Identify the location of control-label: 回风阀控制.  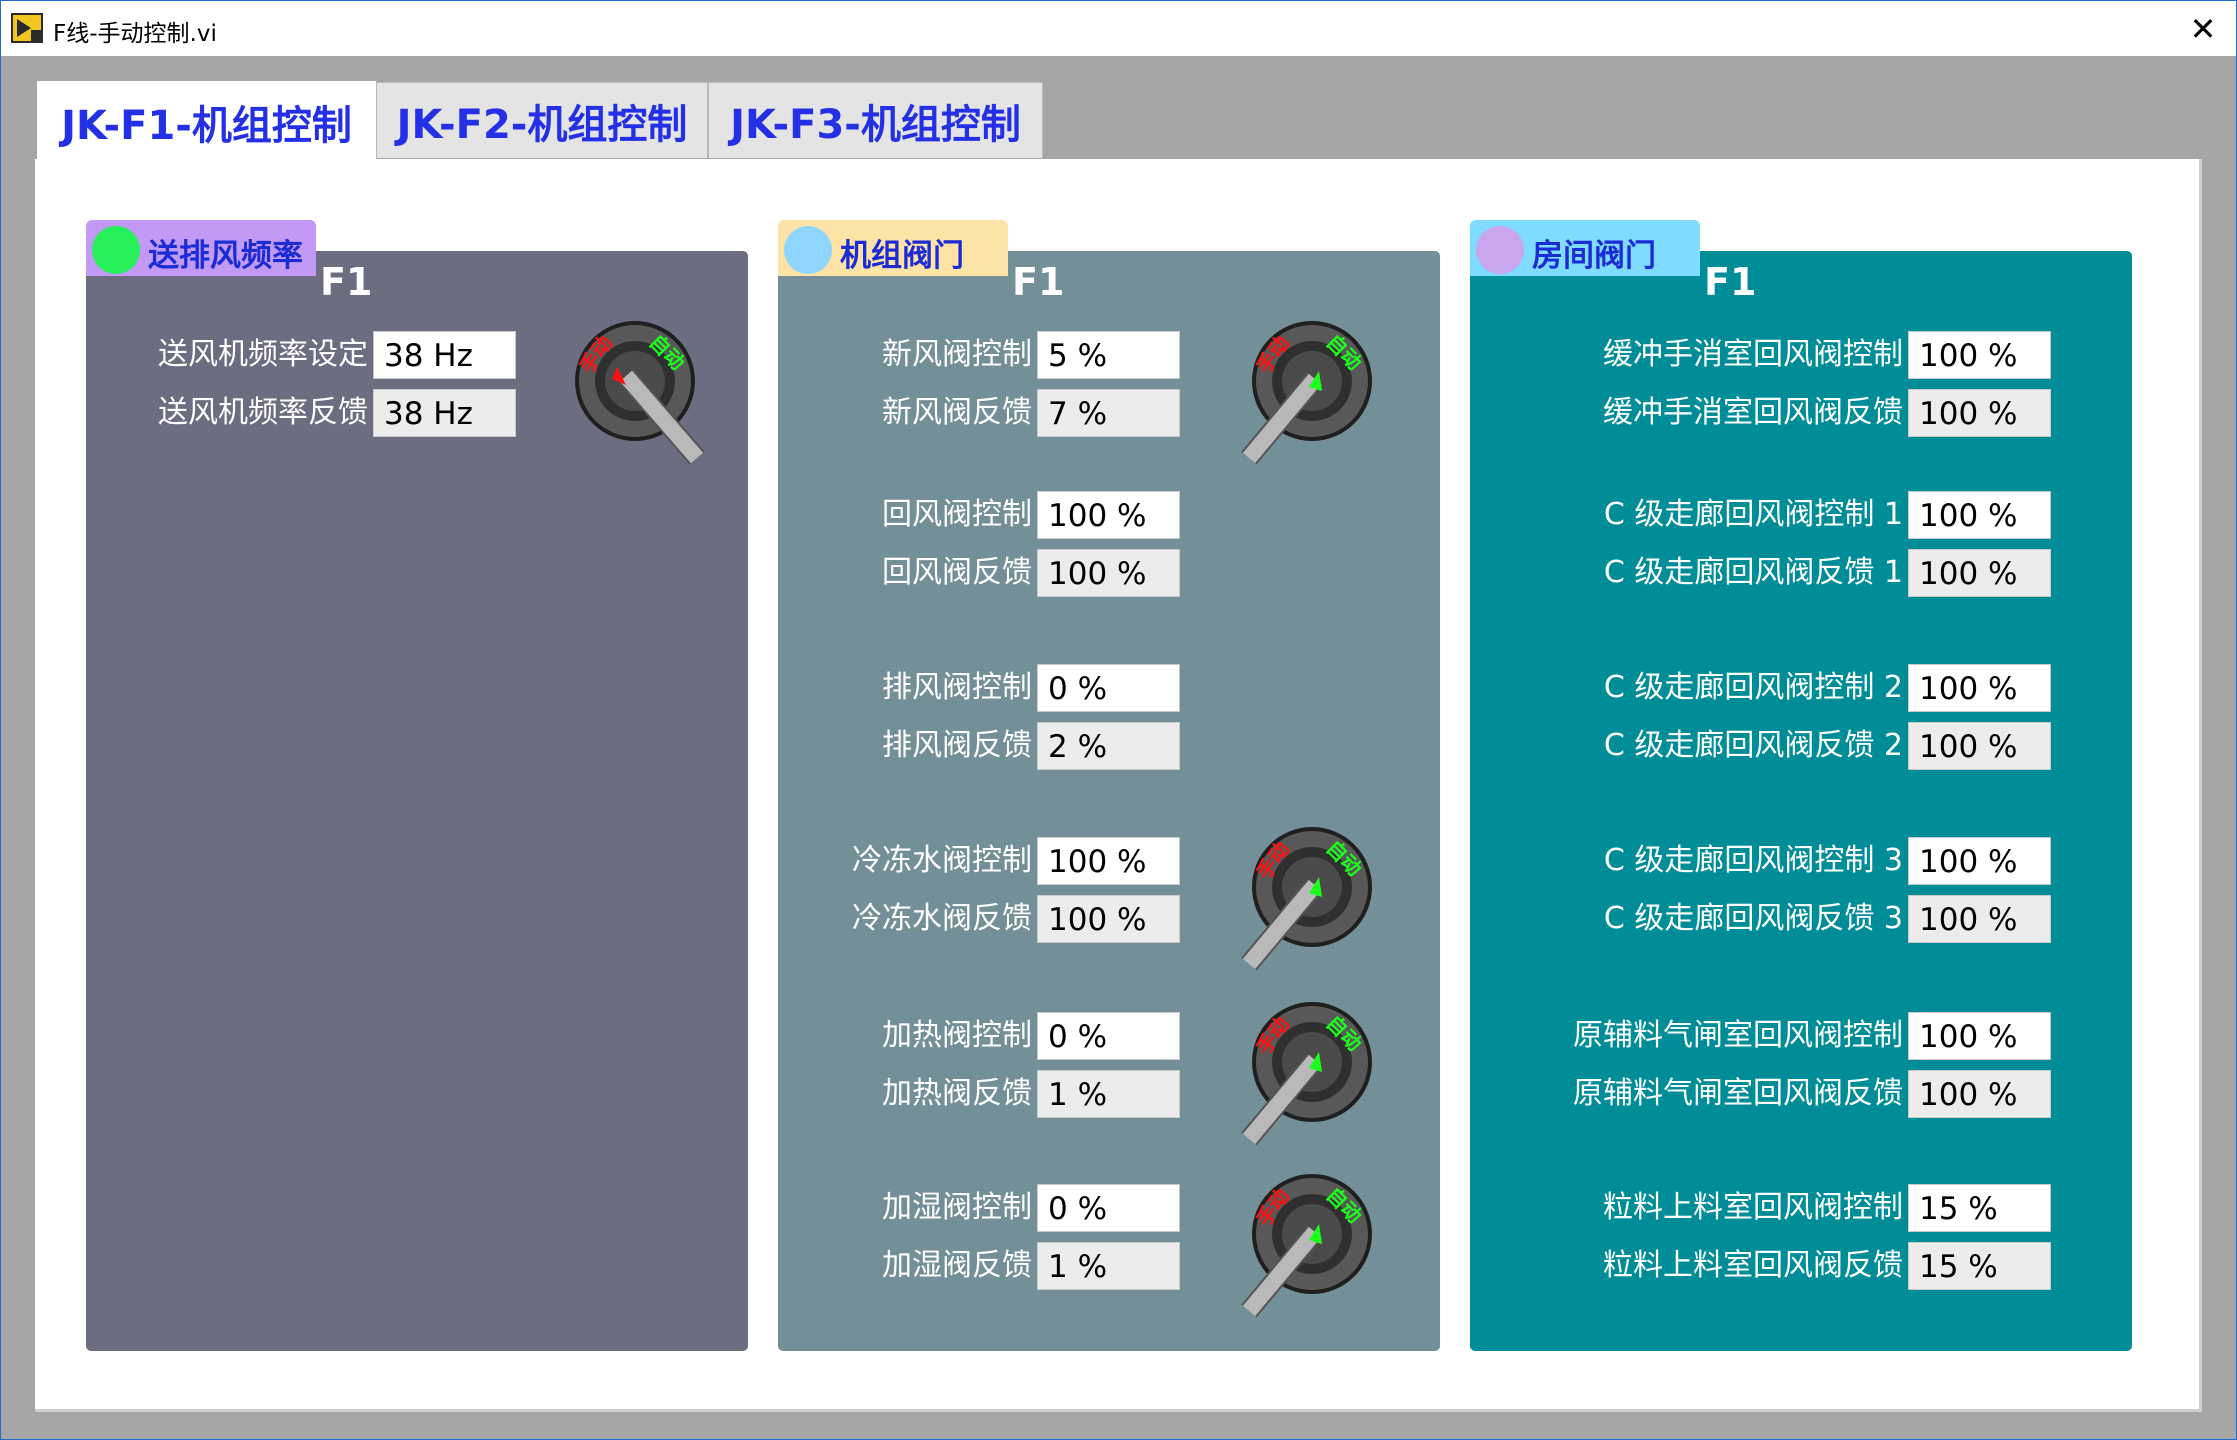
(957, 514).